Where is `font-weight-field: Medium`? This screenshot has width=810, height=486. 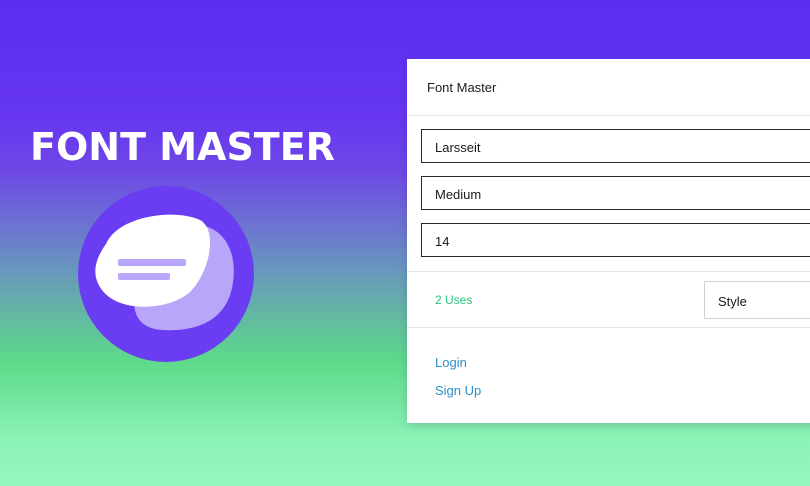 font-weight-field: Medium is located at coordinates (615, 193).